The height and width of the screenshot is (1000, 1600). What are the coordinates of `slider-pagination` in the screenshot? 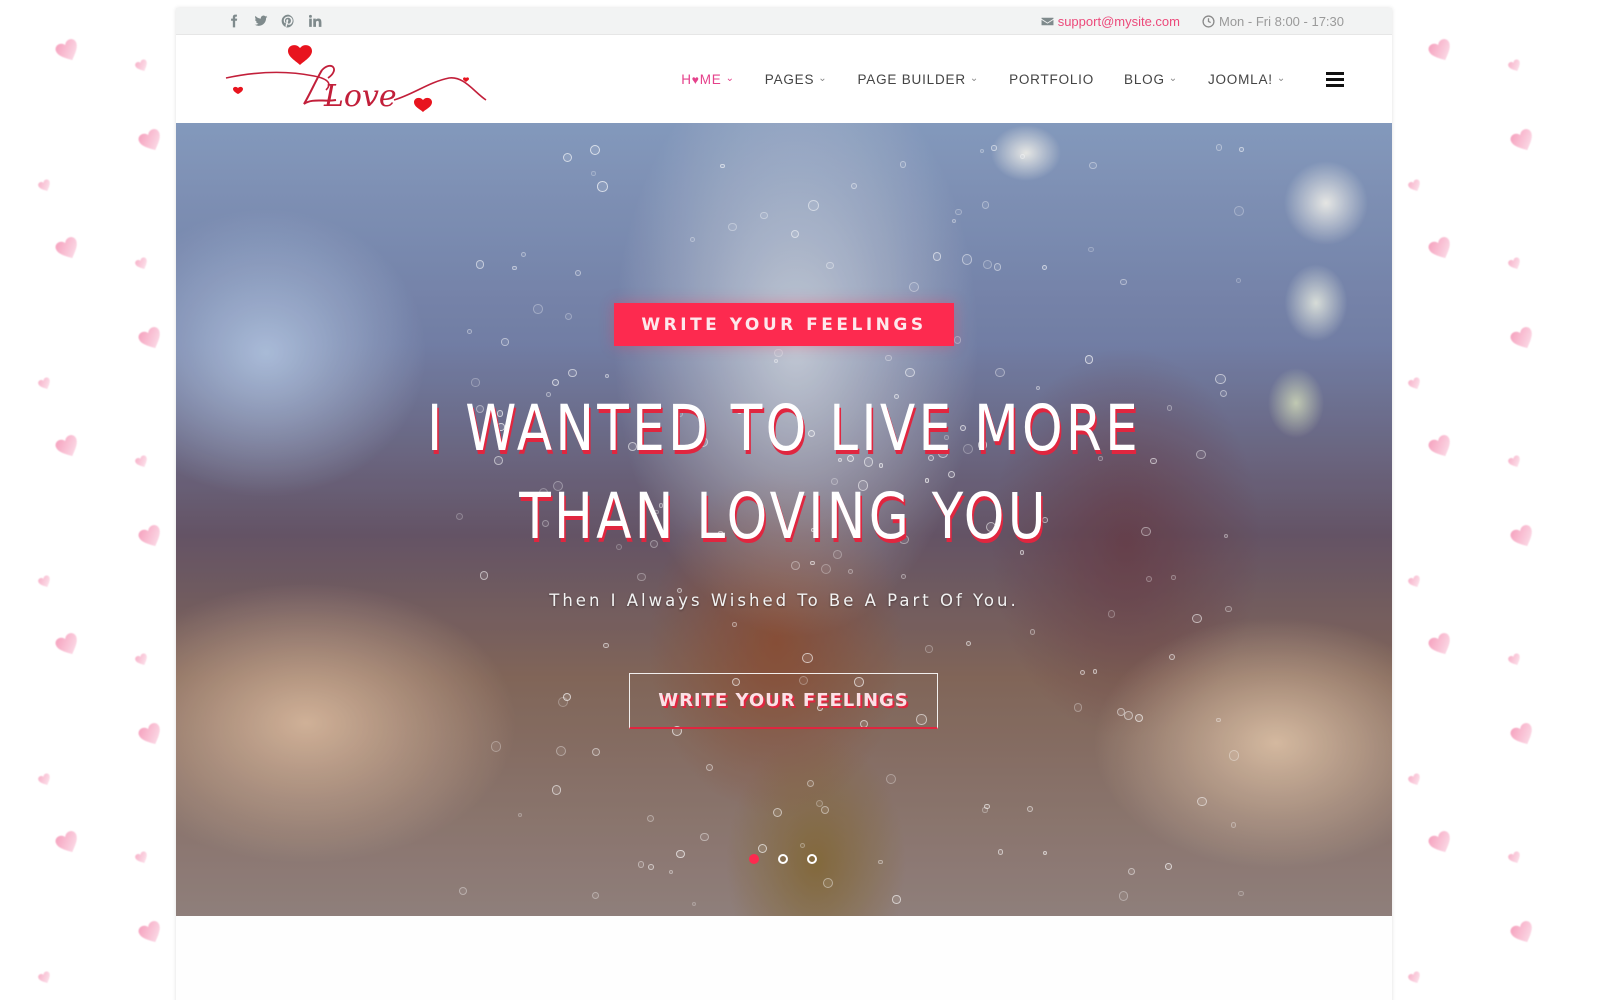 It's located at (783, 859).